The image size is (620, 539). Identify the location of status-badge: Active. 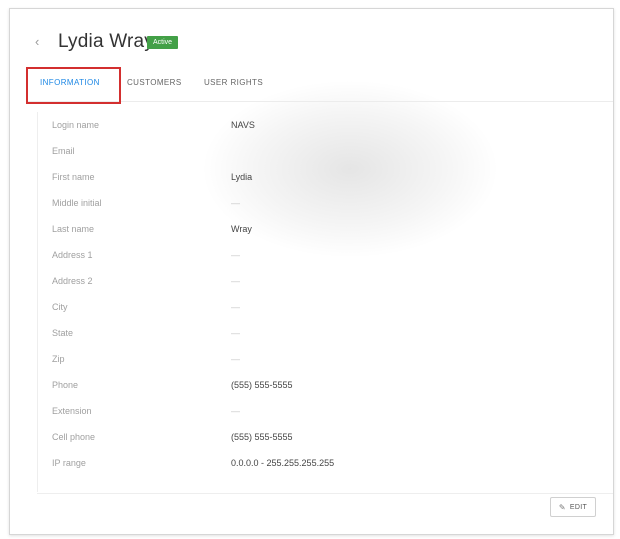
(163, 42).